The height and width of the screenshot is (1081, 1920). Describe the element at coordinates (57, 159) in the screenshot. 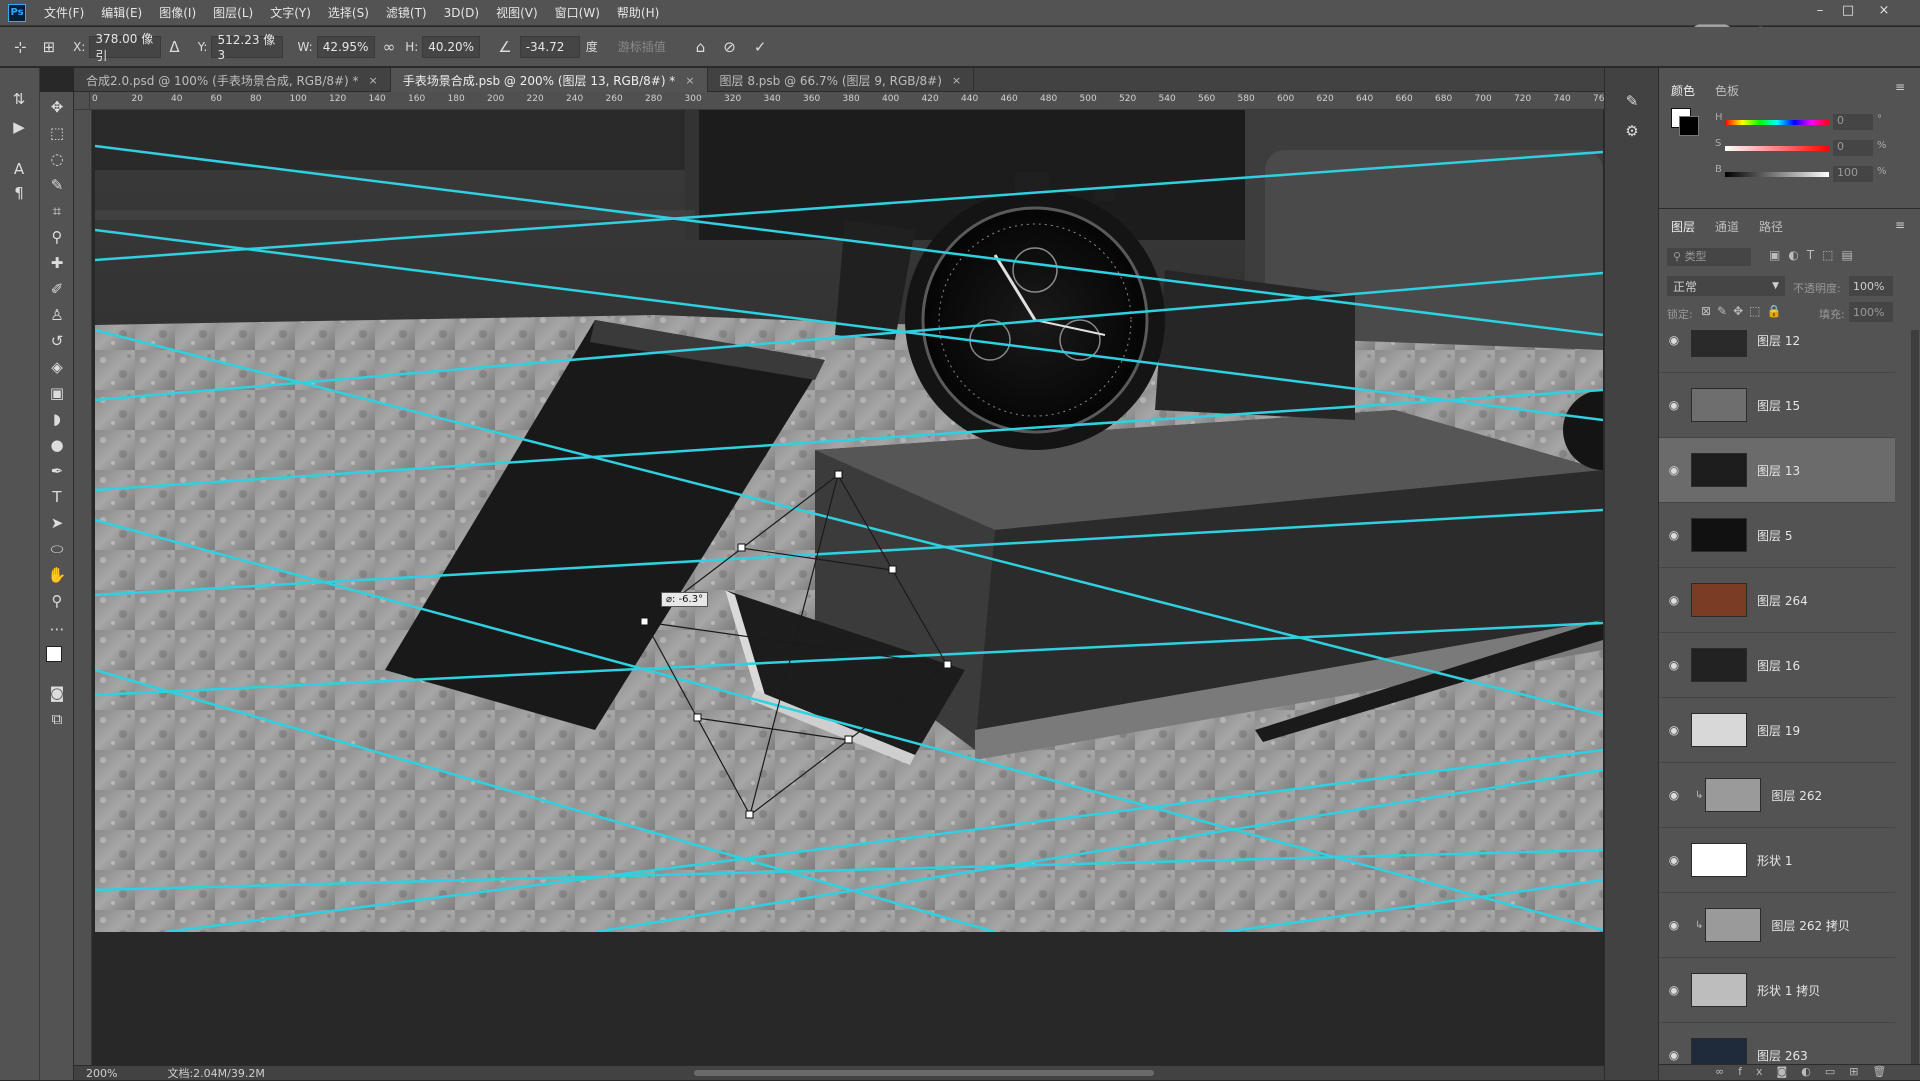

I see `lasso-tool-icon: ◌` at that location.